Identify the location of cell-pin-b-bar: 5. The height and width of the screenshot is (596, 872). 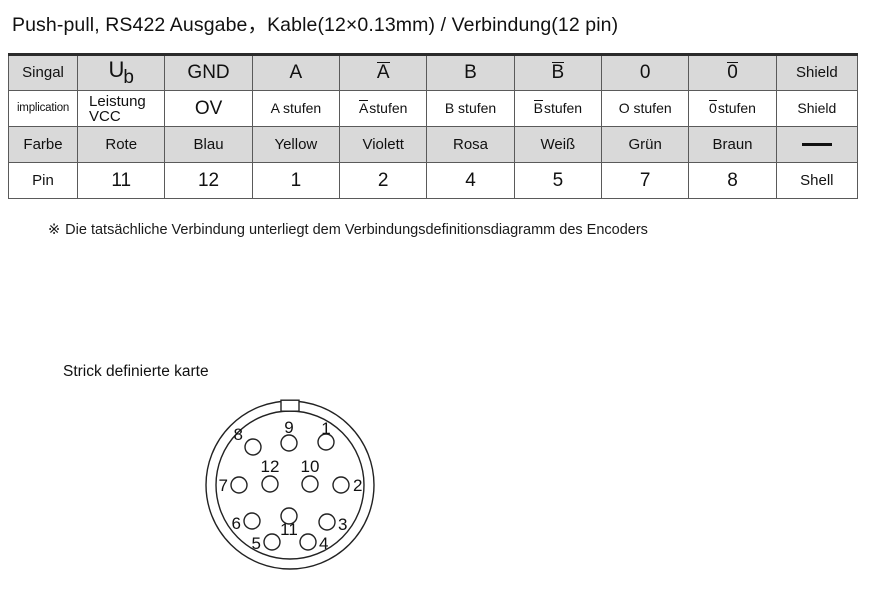
(558, 180).